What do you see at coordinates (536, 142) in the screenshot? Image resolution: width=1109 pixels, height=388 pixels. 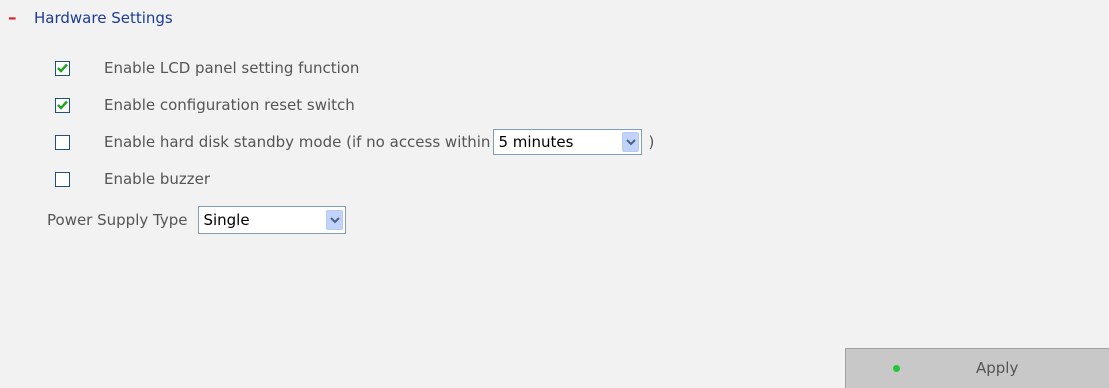 I see `standby-time-value: 5 minutes` at bounding box center [536, 142].